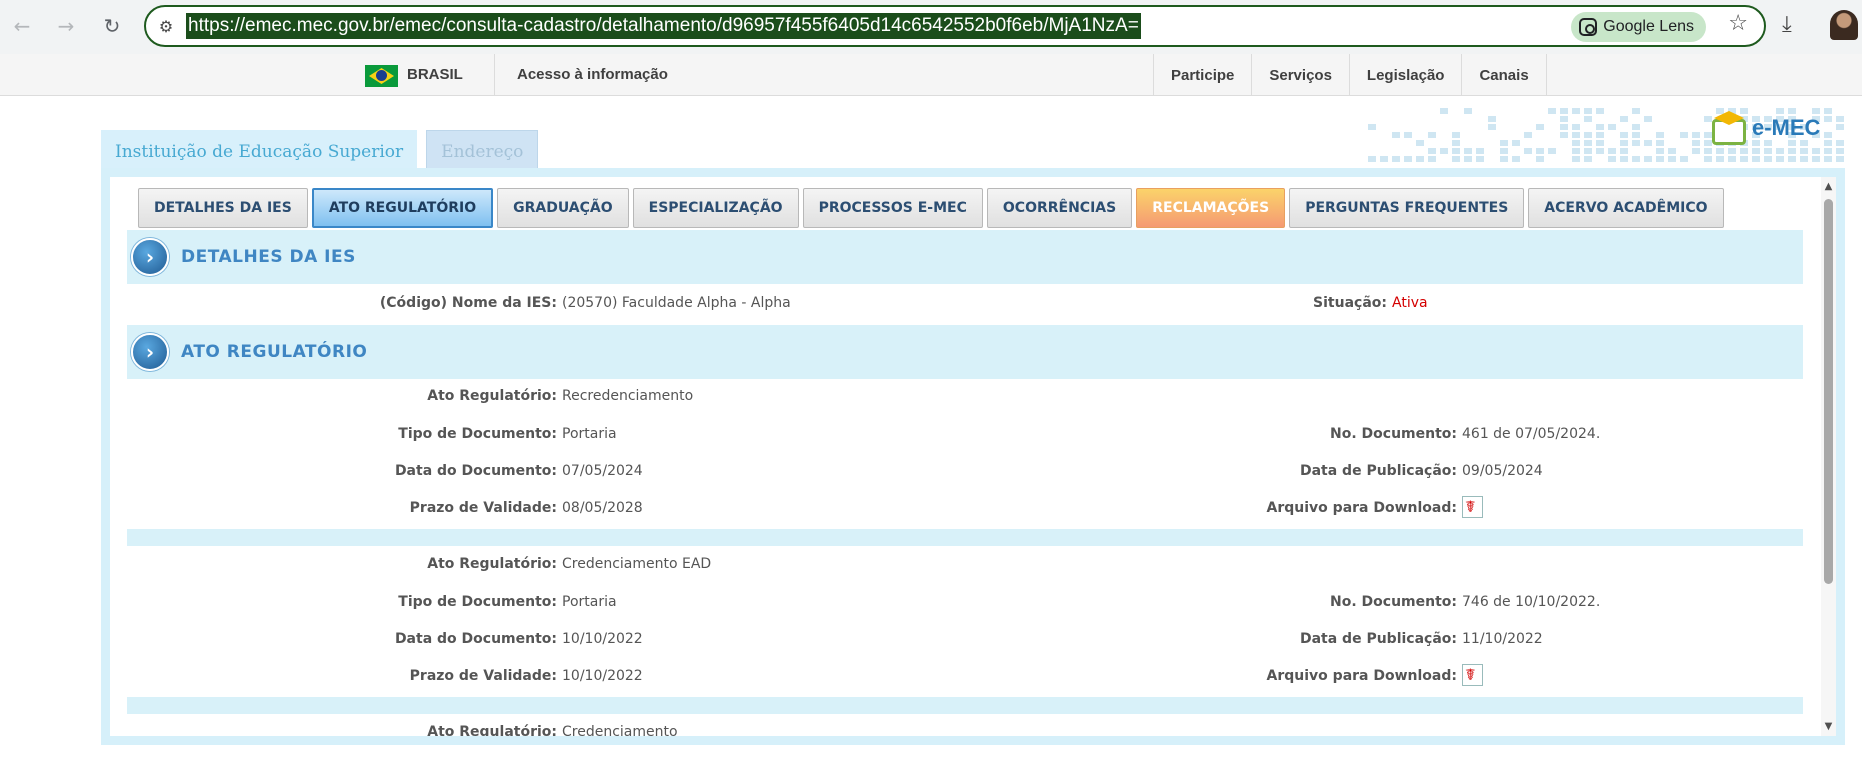 This screenshot has height=766, width=1862. What do you see at coordinates (563, 208) in the screenshot?
I see `tab-graduacao: GRADUAÇÃO` at bounding box center [563, 208].